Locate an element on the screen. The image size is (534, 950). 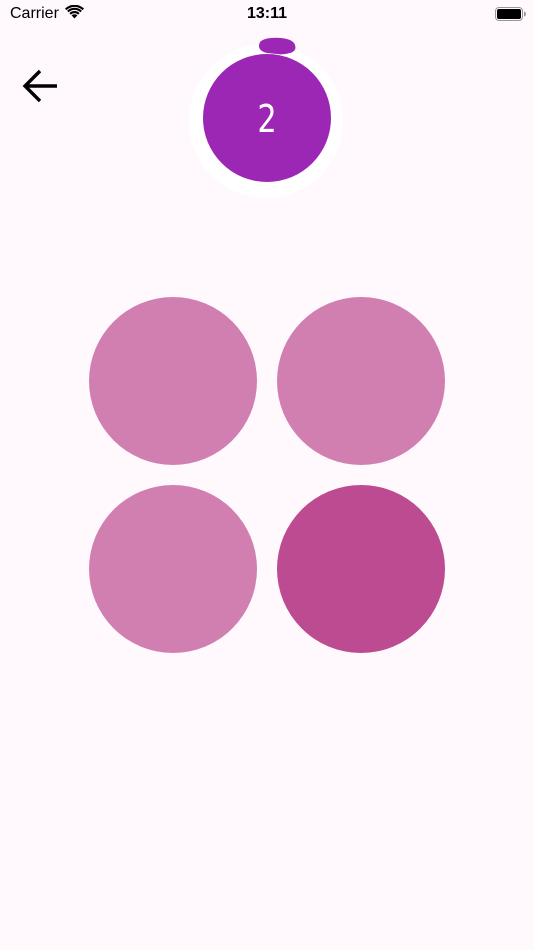
clock-time: 13:11 is located at coordinates (267, 13).